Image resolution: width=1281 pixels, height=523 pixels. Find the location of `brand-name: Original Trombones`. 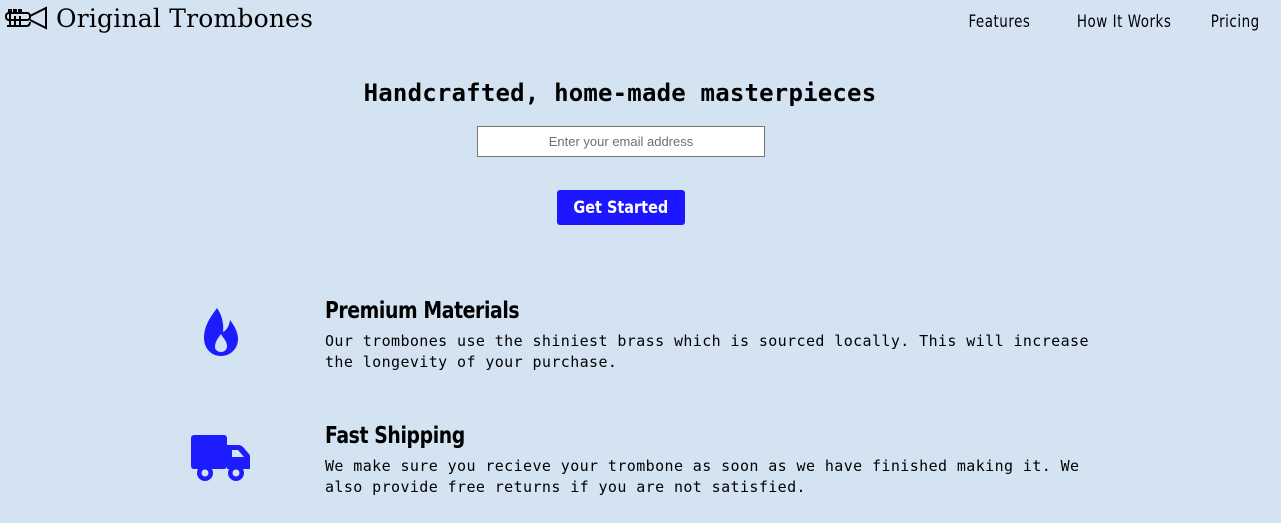

brand-name: Original Trombones is located at coordinates (185, 18).